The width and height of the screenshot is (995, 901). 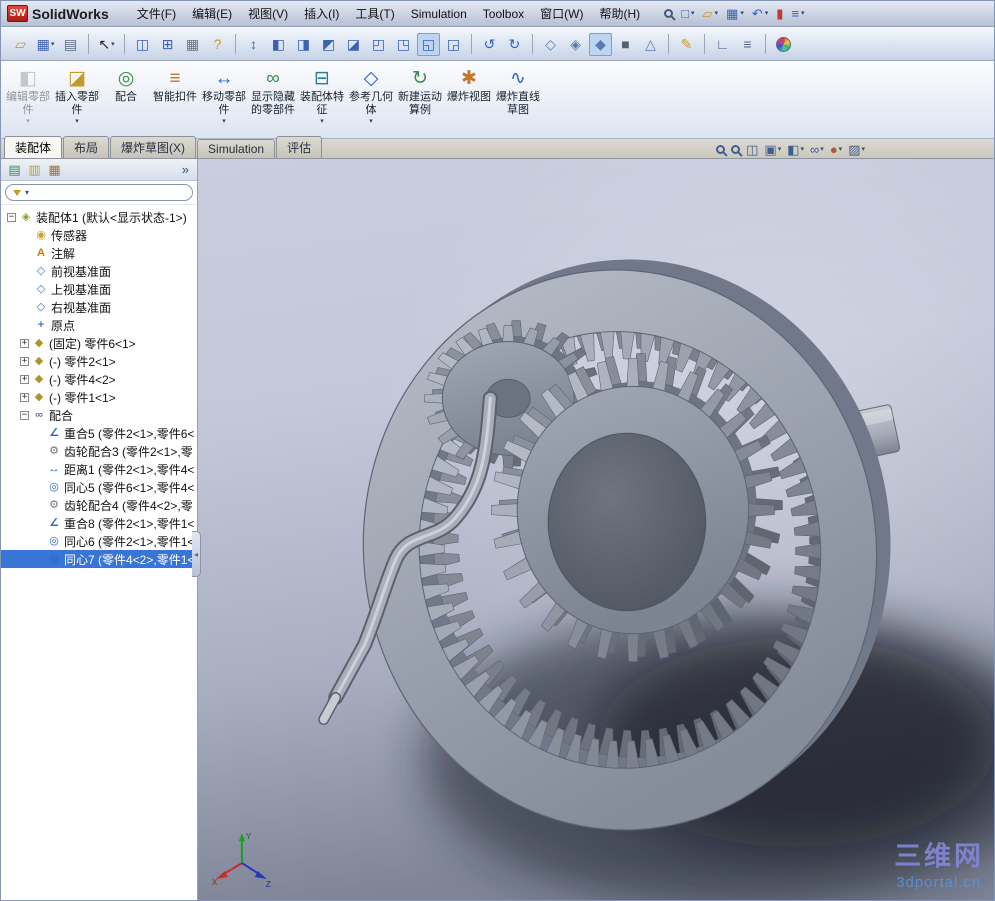 What do you see at coordinates (99, 235) in the screenshot?
I see `tree-item-sensors: ◉ 传感器` at bounding box center [99, 235].